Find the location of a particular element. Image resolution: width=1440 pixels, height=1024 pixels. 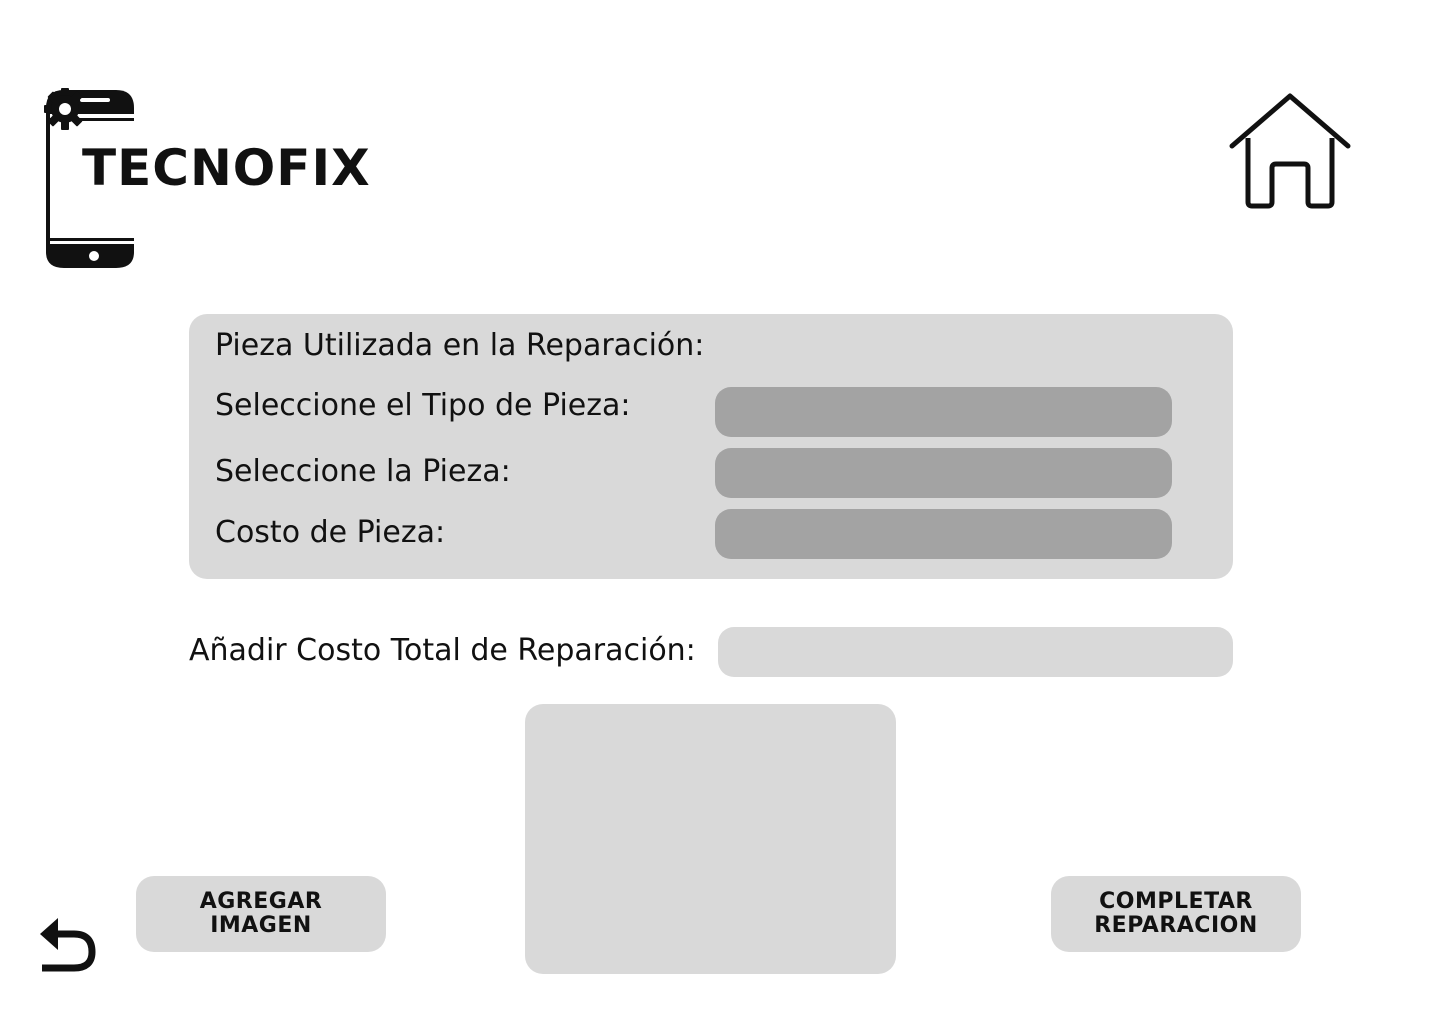

part-type-label: Seleccione el Tipo de Pieza: is located at coordinates (423, 405).